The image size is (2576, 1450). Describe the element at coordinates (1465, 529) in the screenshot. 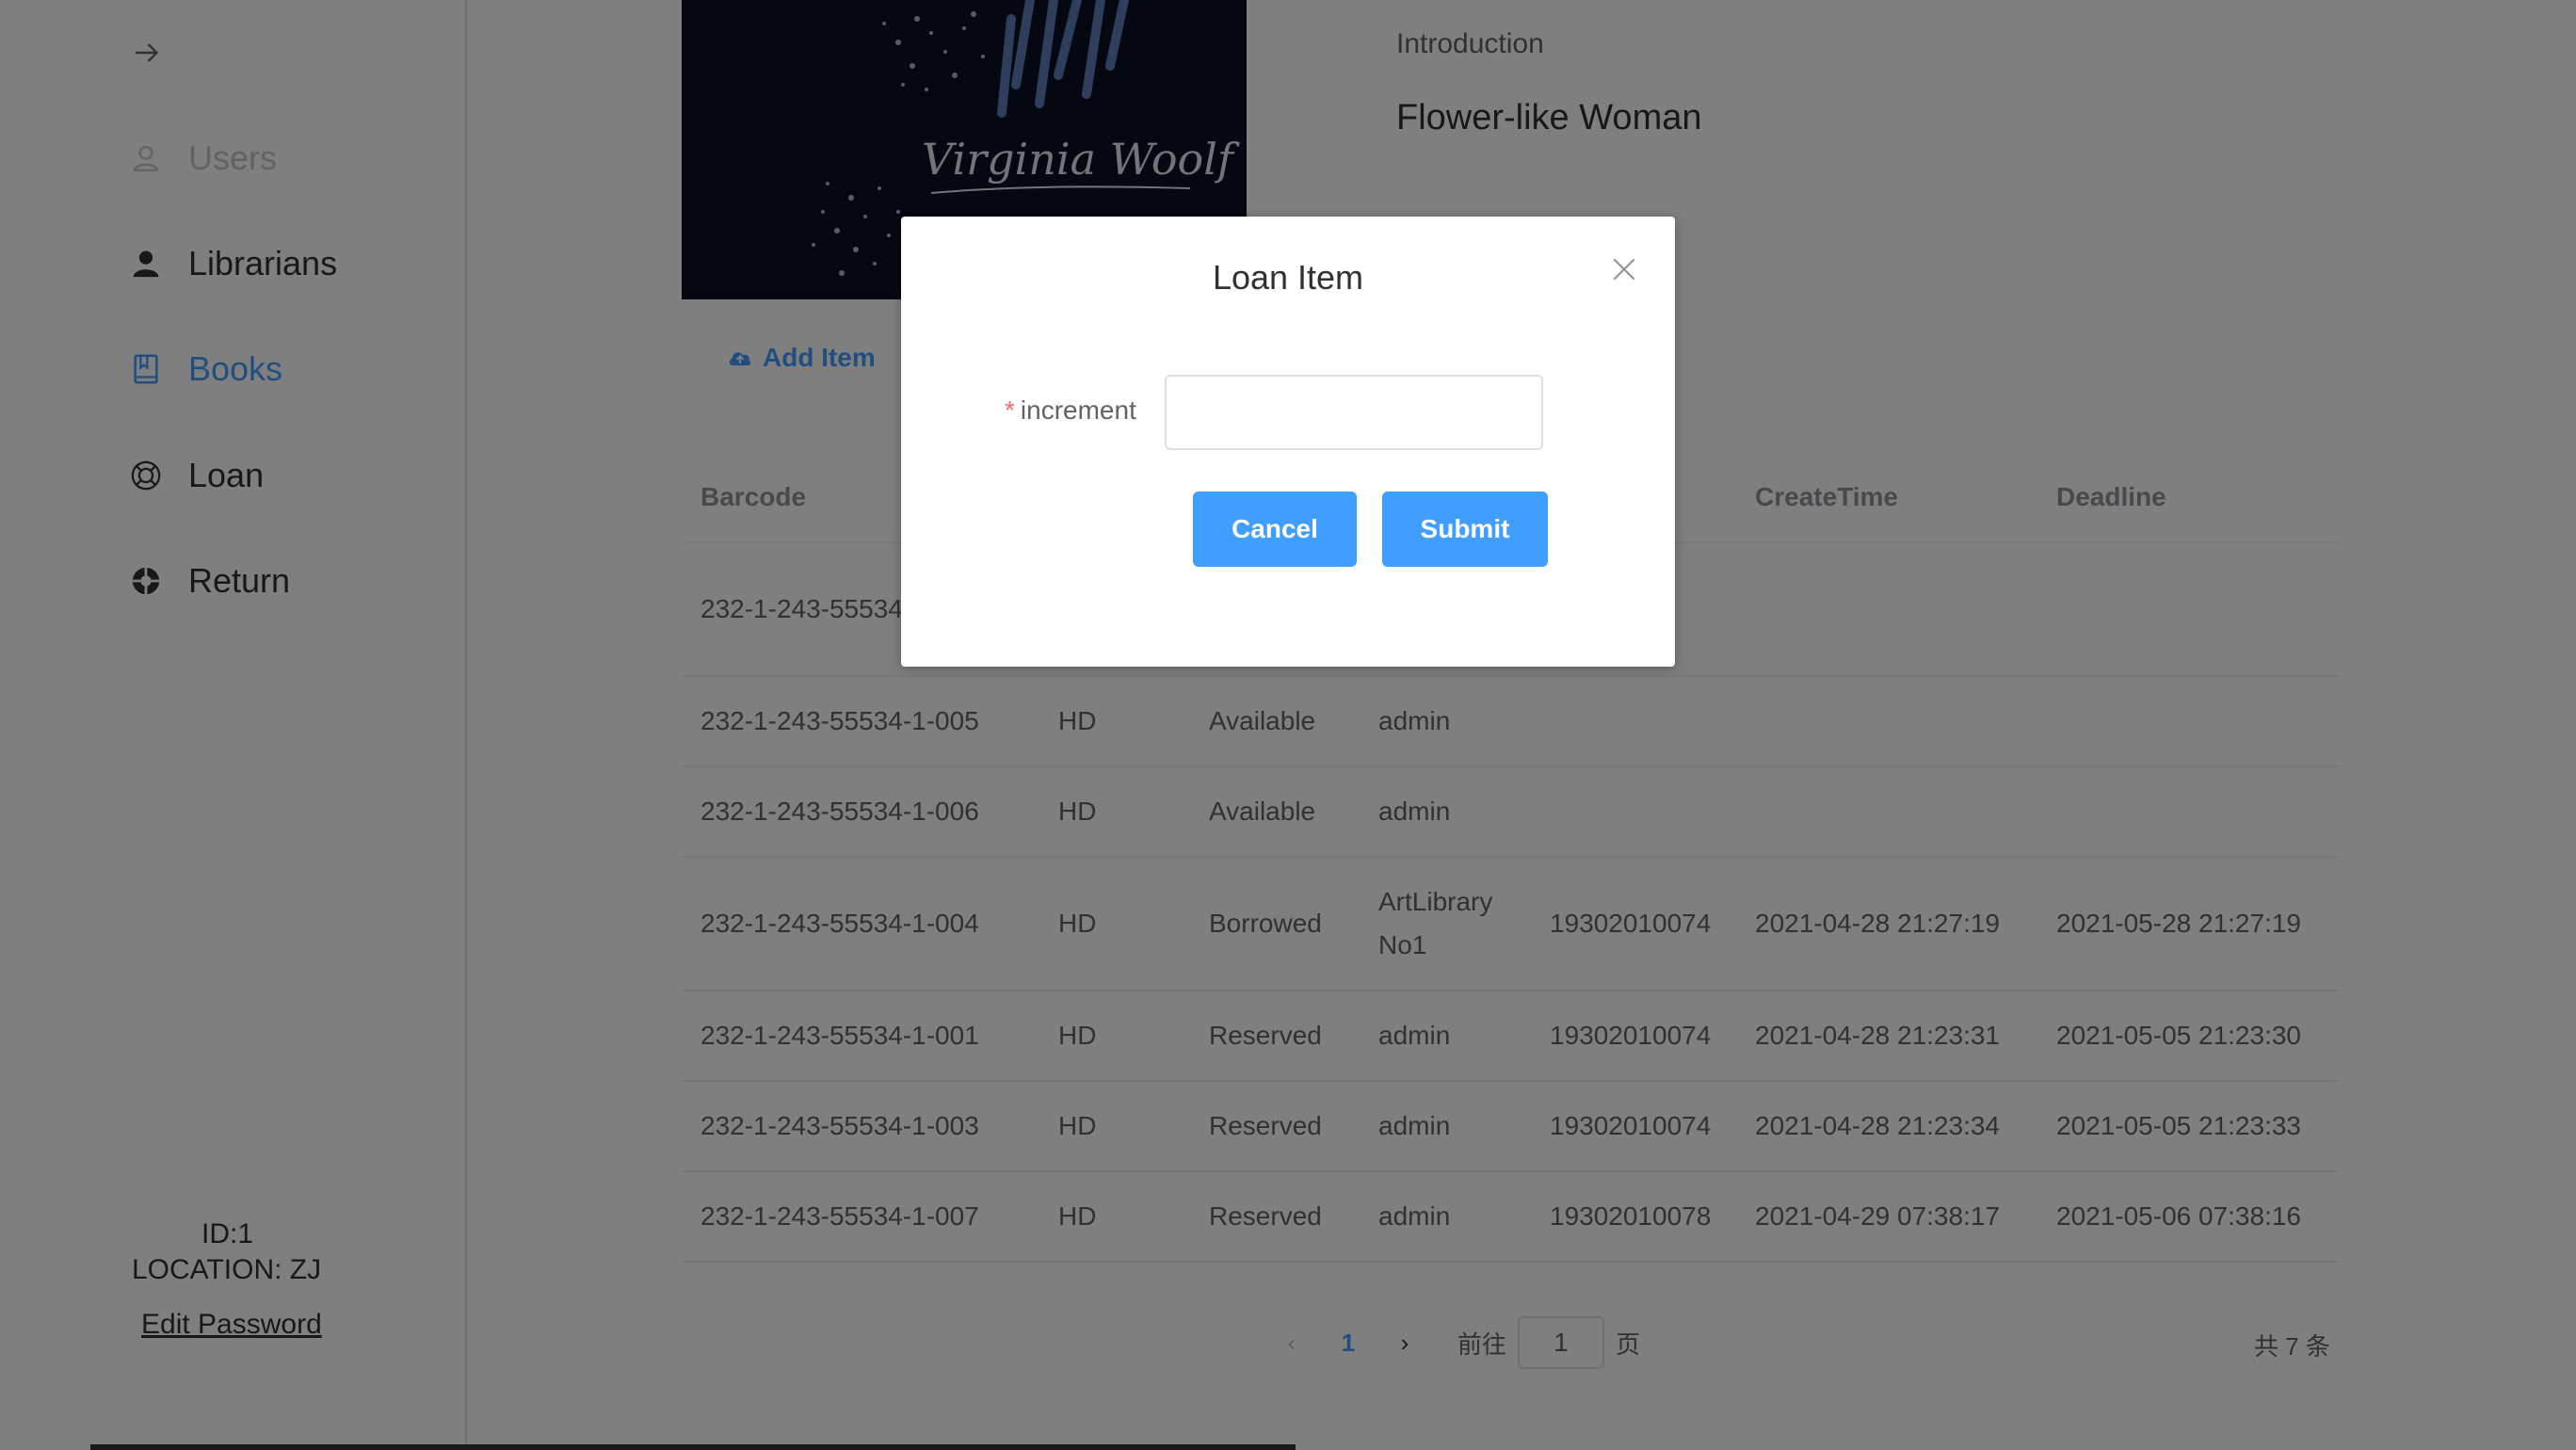

I see `submit-button: Submit` at that location.